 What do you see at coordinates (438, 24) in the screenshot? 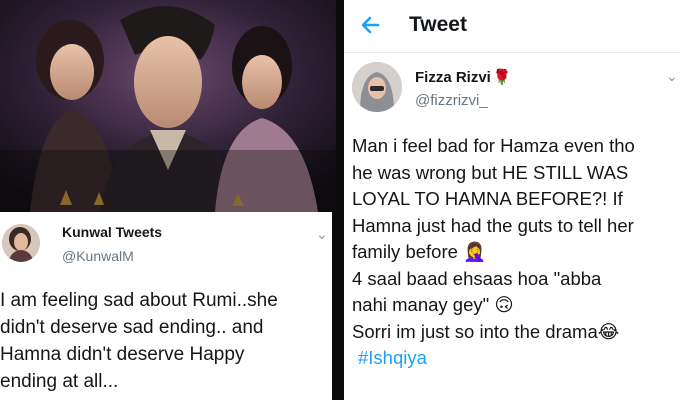
I see `page-title: Tweet` at bounding box center [438, 24].